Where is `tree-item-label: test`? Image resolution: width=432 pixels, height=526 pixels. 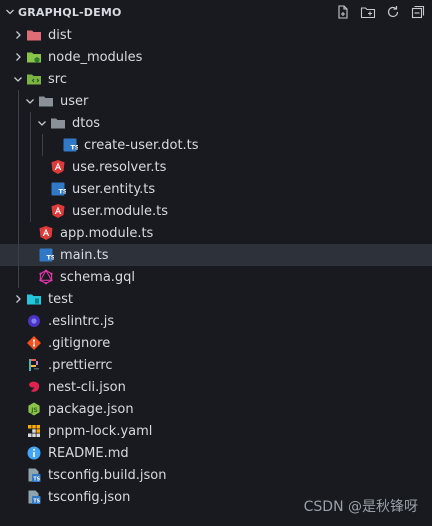
tree-item-label: test is located at coordinates (60, 299).